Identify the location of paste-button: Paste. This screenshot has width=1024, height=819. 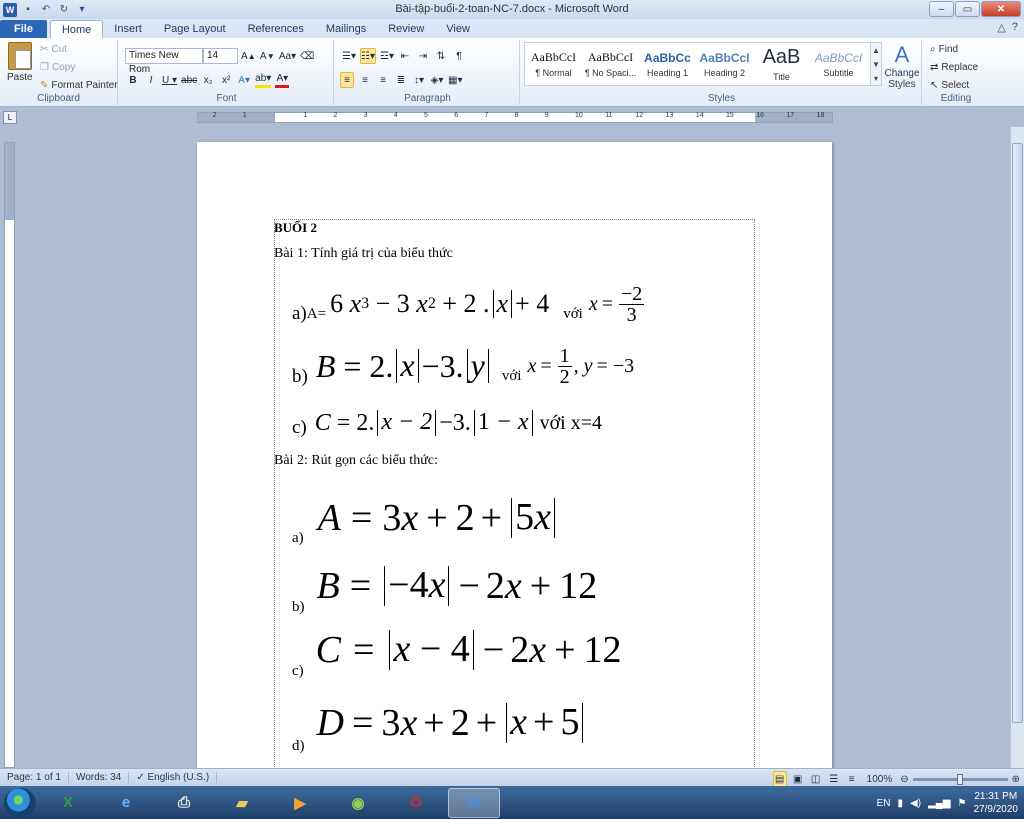
(20, 77).